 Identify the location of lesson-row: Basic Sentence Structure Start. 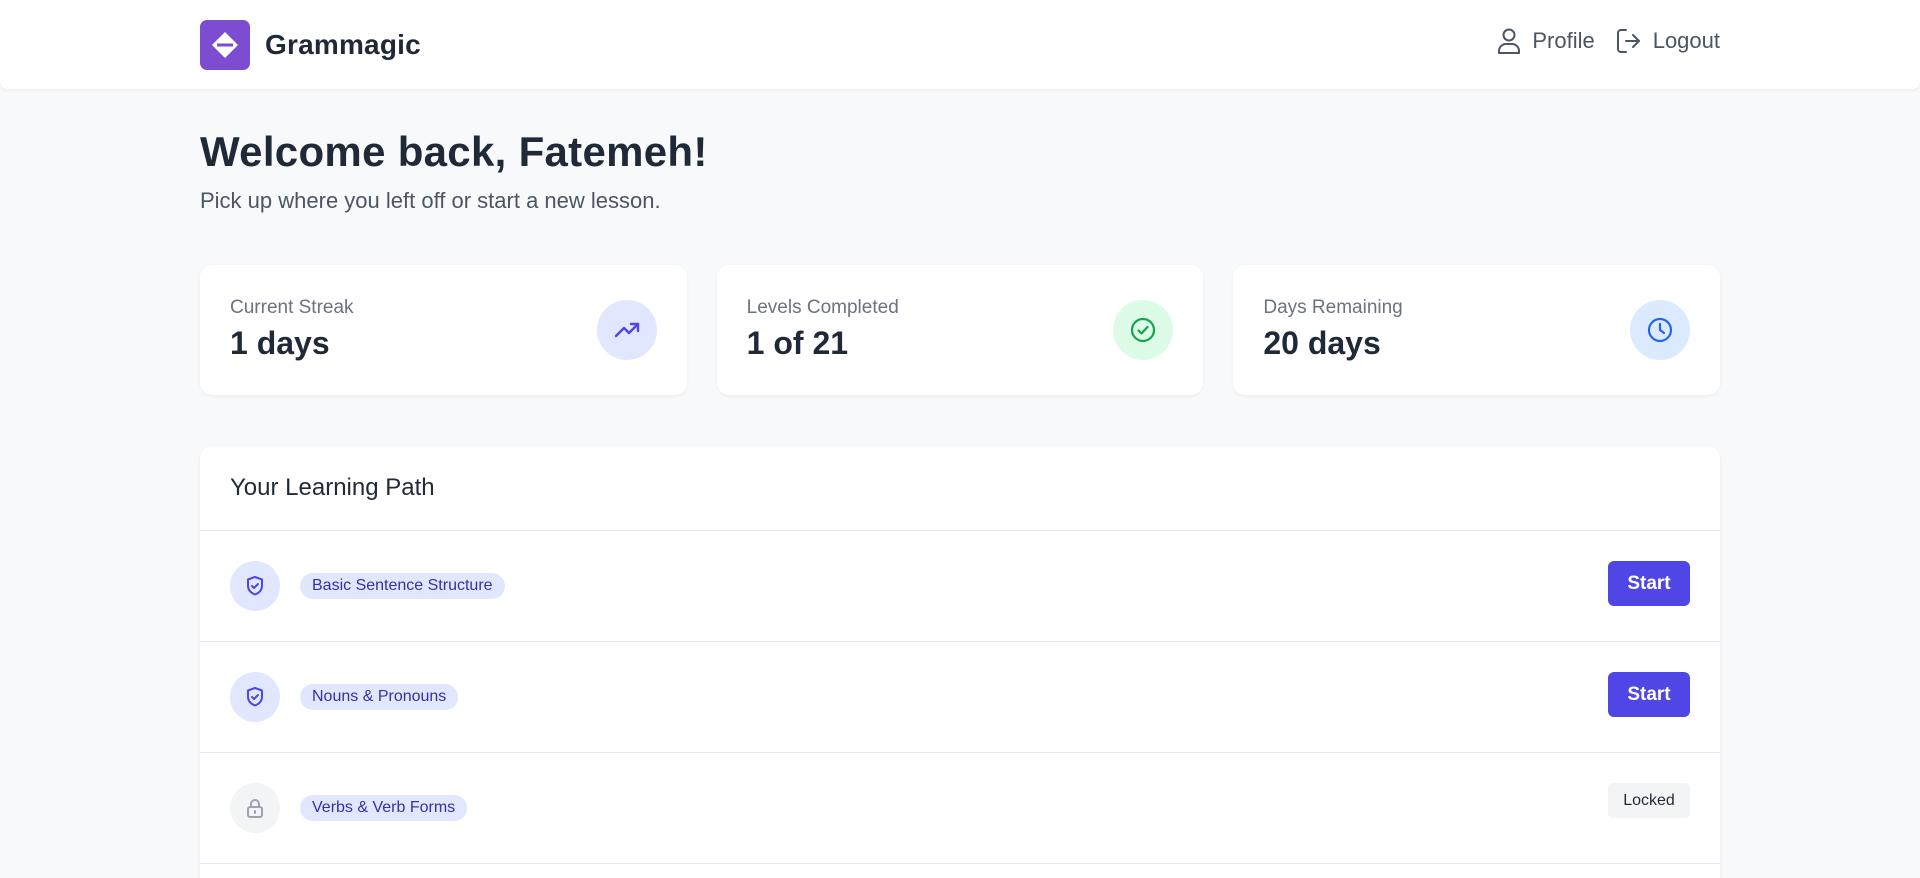
(960, 586).